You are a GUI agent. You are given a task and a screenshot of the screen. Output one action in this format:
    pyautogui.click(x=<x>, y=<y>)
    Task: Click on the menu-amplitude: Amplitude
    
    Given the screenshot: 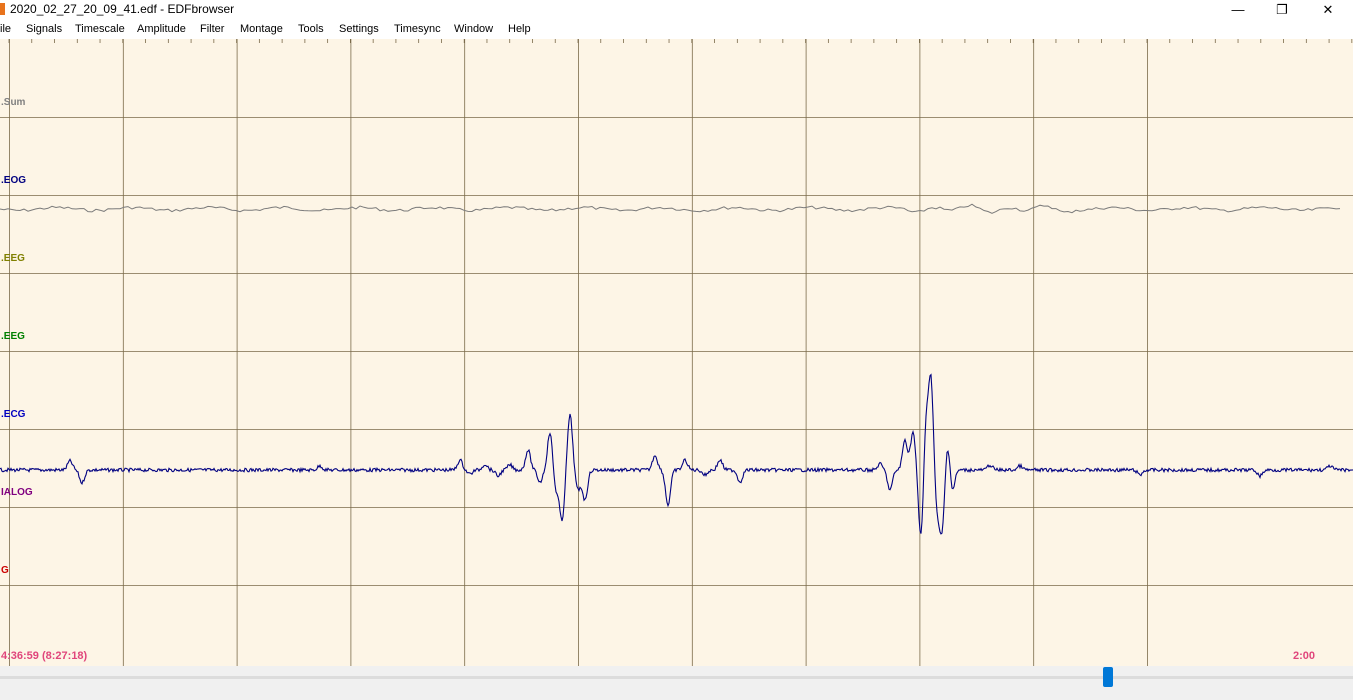 What is the action you would take?
    pyautogui.click(x=161, y=29)
    